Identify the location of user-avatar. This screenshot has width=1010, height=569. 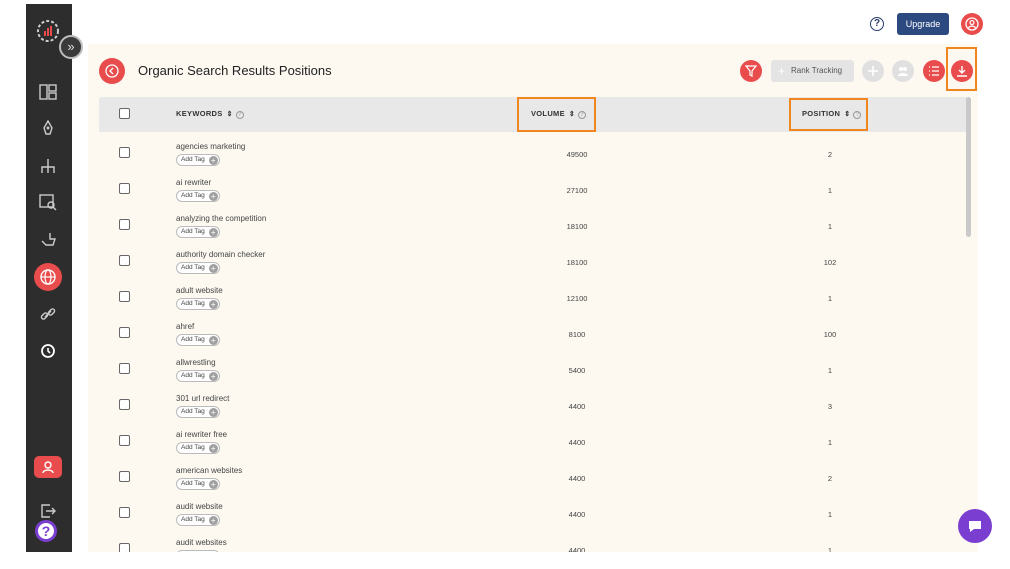
(972, 24).